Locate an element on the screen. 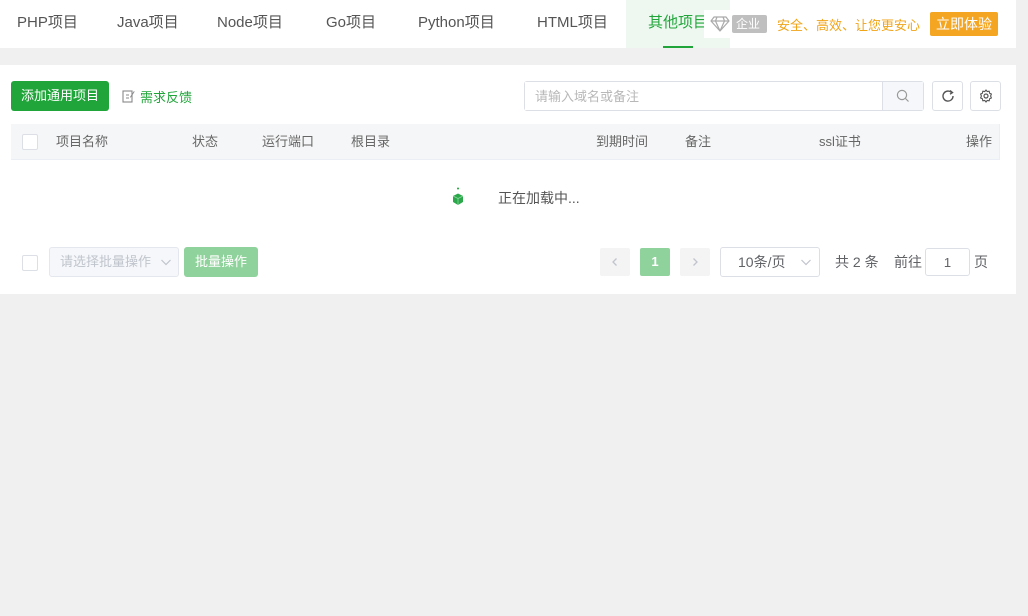  enterprise-badge: 企业版 is located at coordinates (749, 32).